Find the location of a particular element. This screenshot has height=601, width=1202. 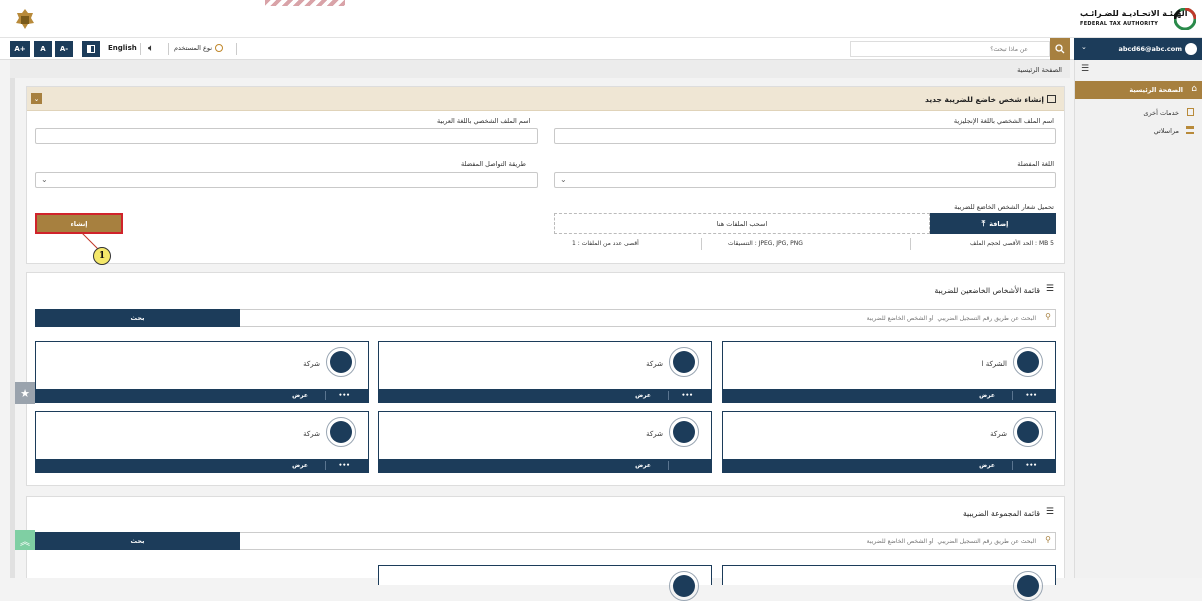

home-icon: ⌂ is located at coordinates (1194, 89).